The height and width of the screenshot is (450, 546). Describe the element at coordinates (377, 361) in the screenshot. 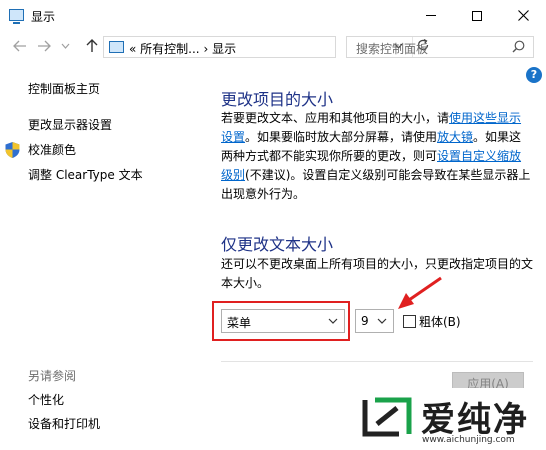

I see `divider` at that location.